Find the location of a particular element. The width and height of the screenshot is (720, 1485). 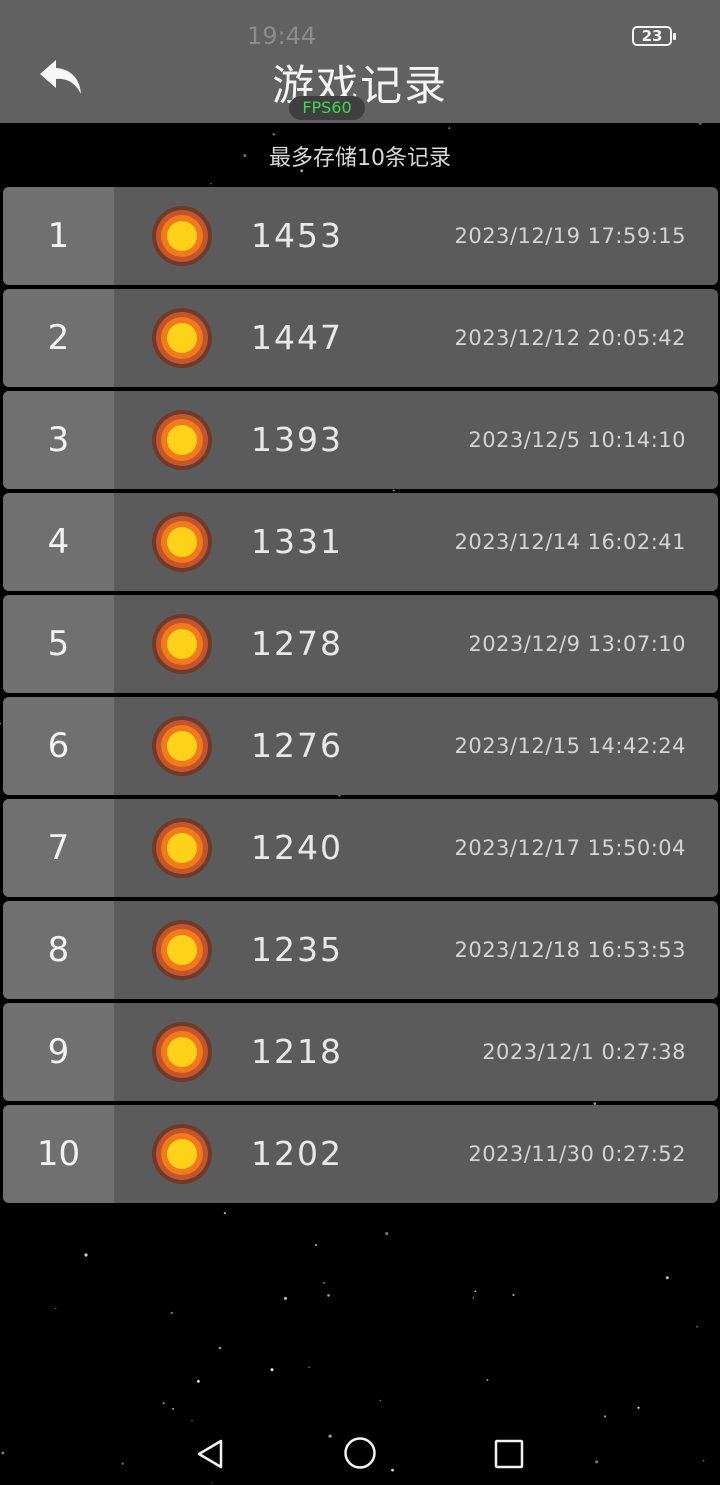

system-nav-bar is located at coordinates (360, 1452).